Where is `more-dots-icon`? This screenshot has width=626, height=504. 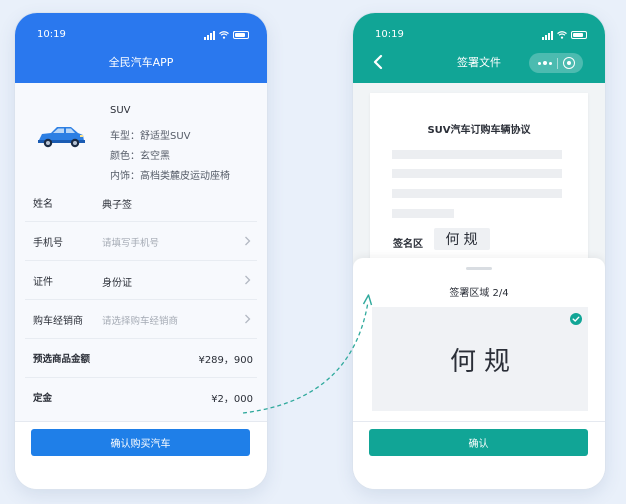 more-dots-icon is located at coordinates (544, 63).